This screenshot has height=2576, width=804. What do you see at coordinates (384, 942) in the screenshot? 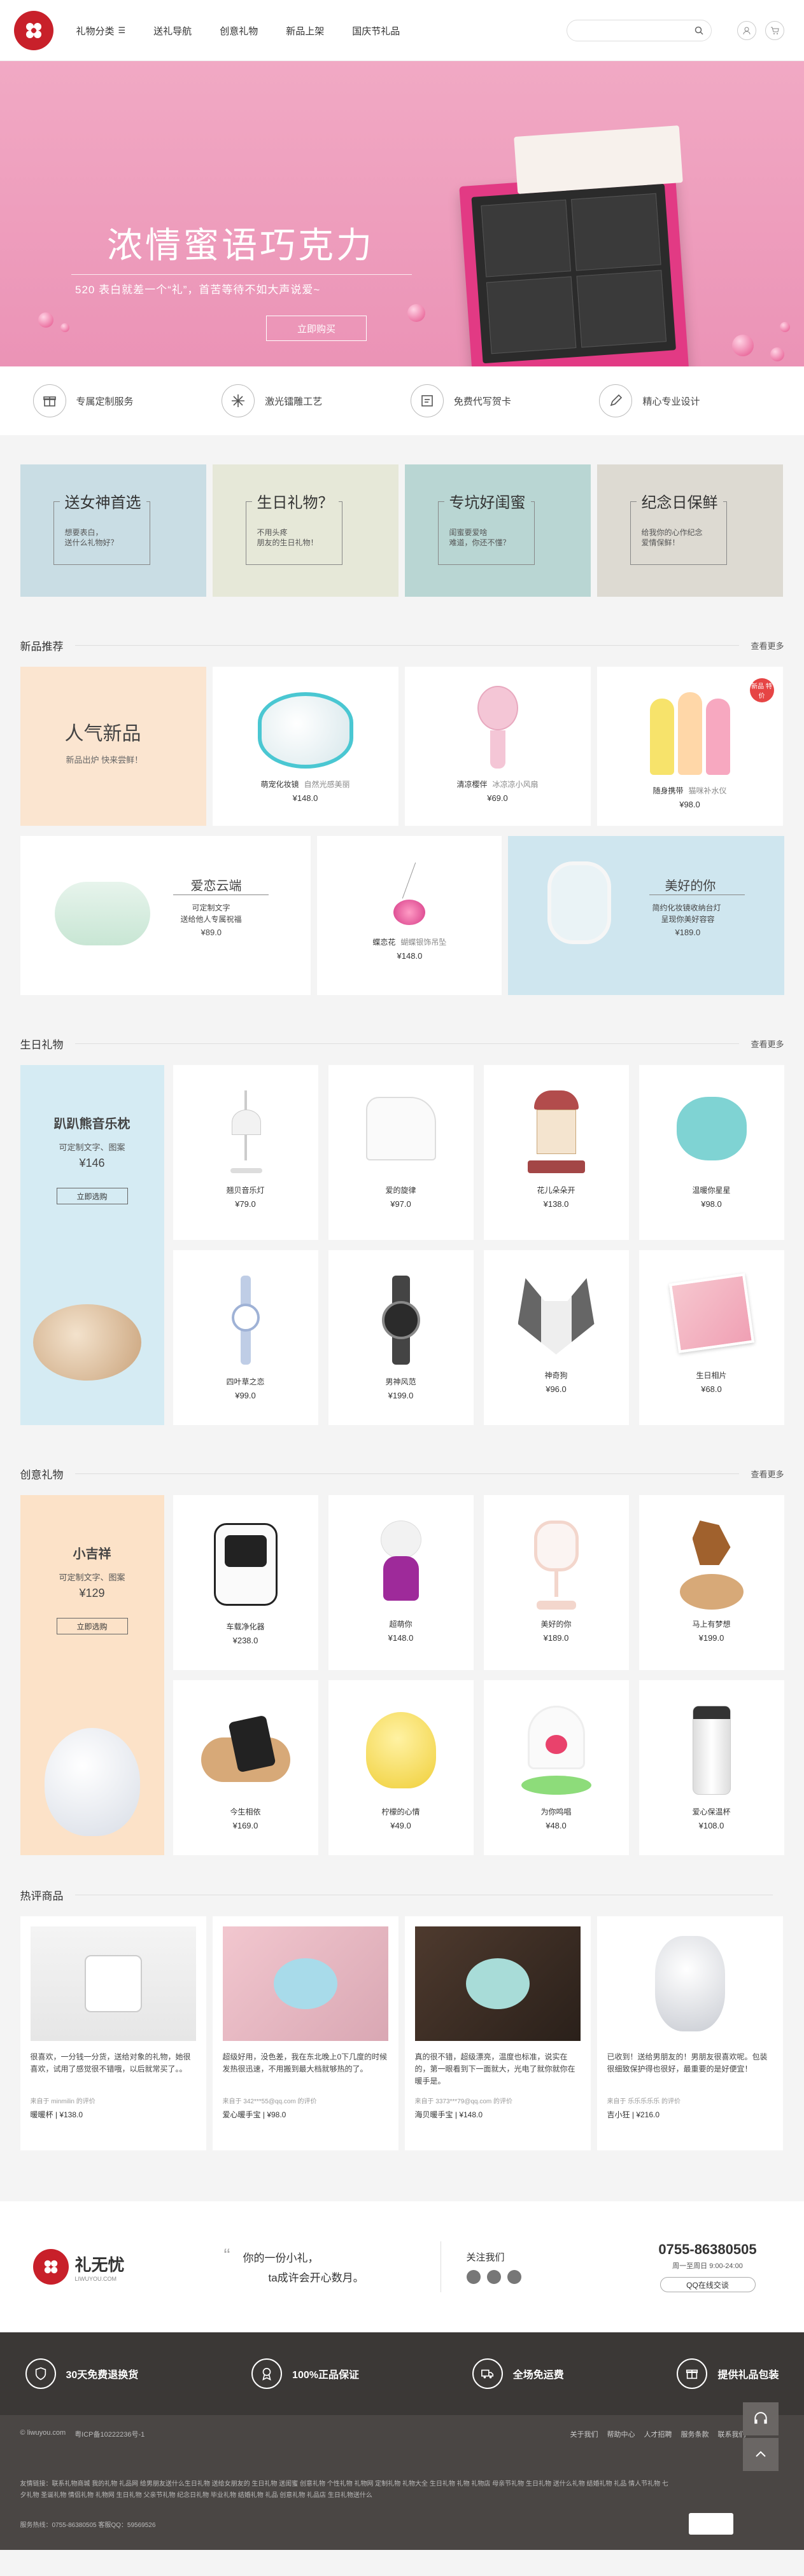
I see `product-name: 蝶恋花` at bounding box center [384, 942].